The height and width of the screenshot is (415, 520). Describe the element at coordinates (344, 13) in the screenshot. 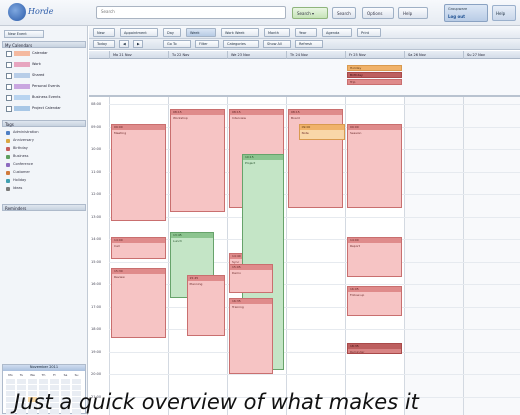

I see `search-button: Search` at that location.